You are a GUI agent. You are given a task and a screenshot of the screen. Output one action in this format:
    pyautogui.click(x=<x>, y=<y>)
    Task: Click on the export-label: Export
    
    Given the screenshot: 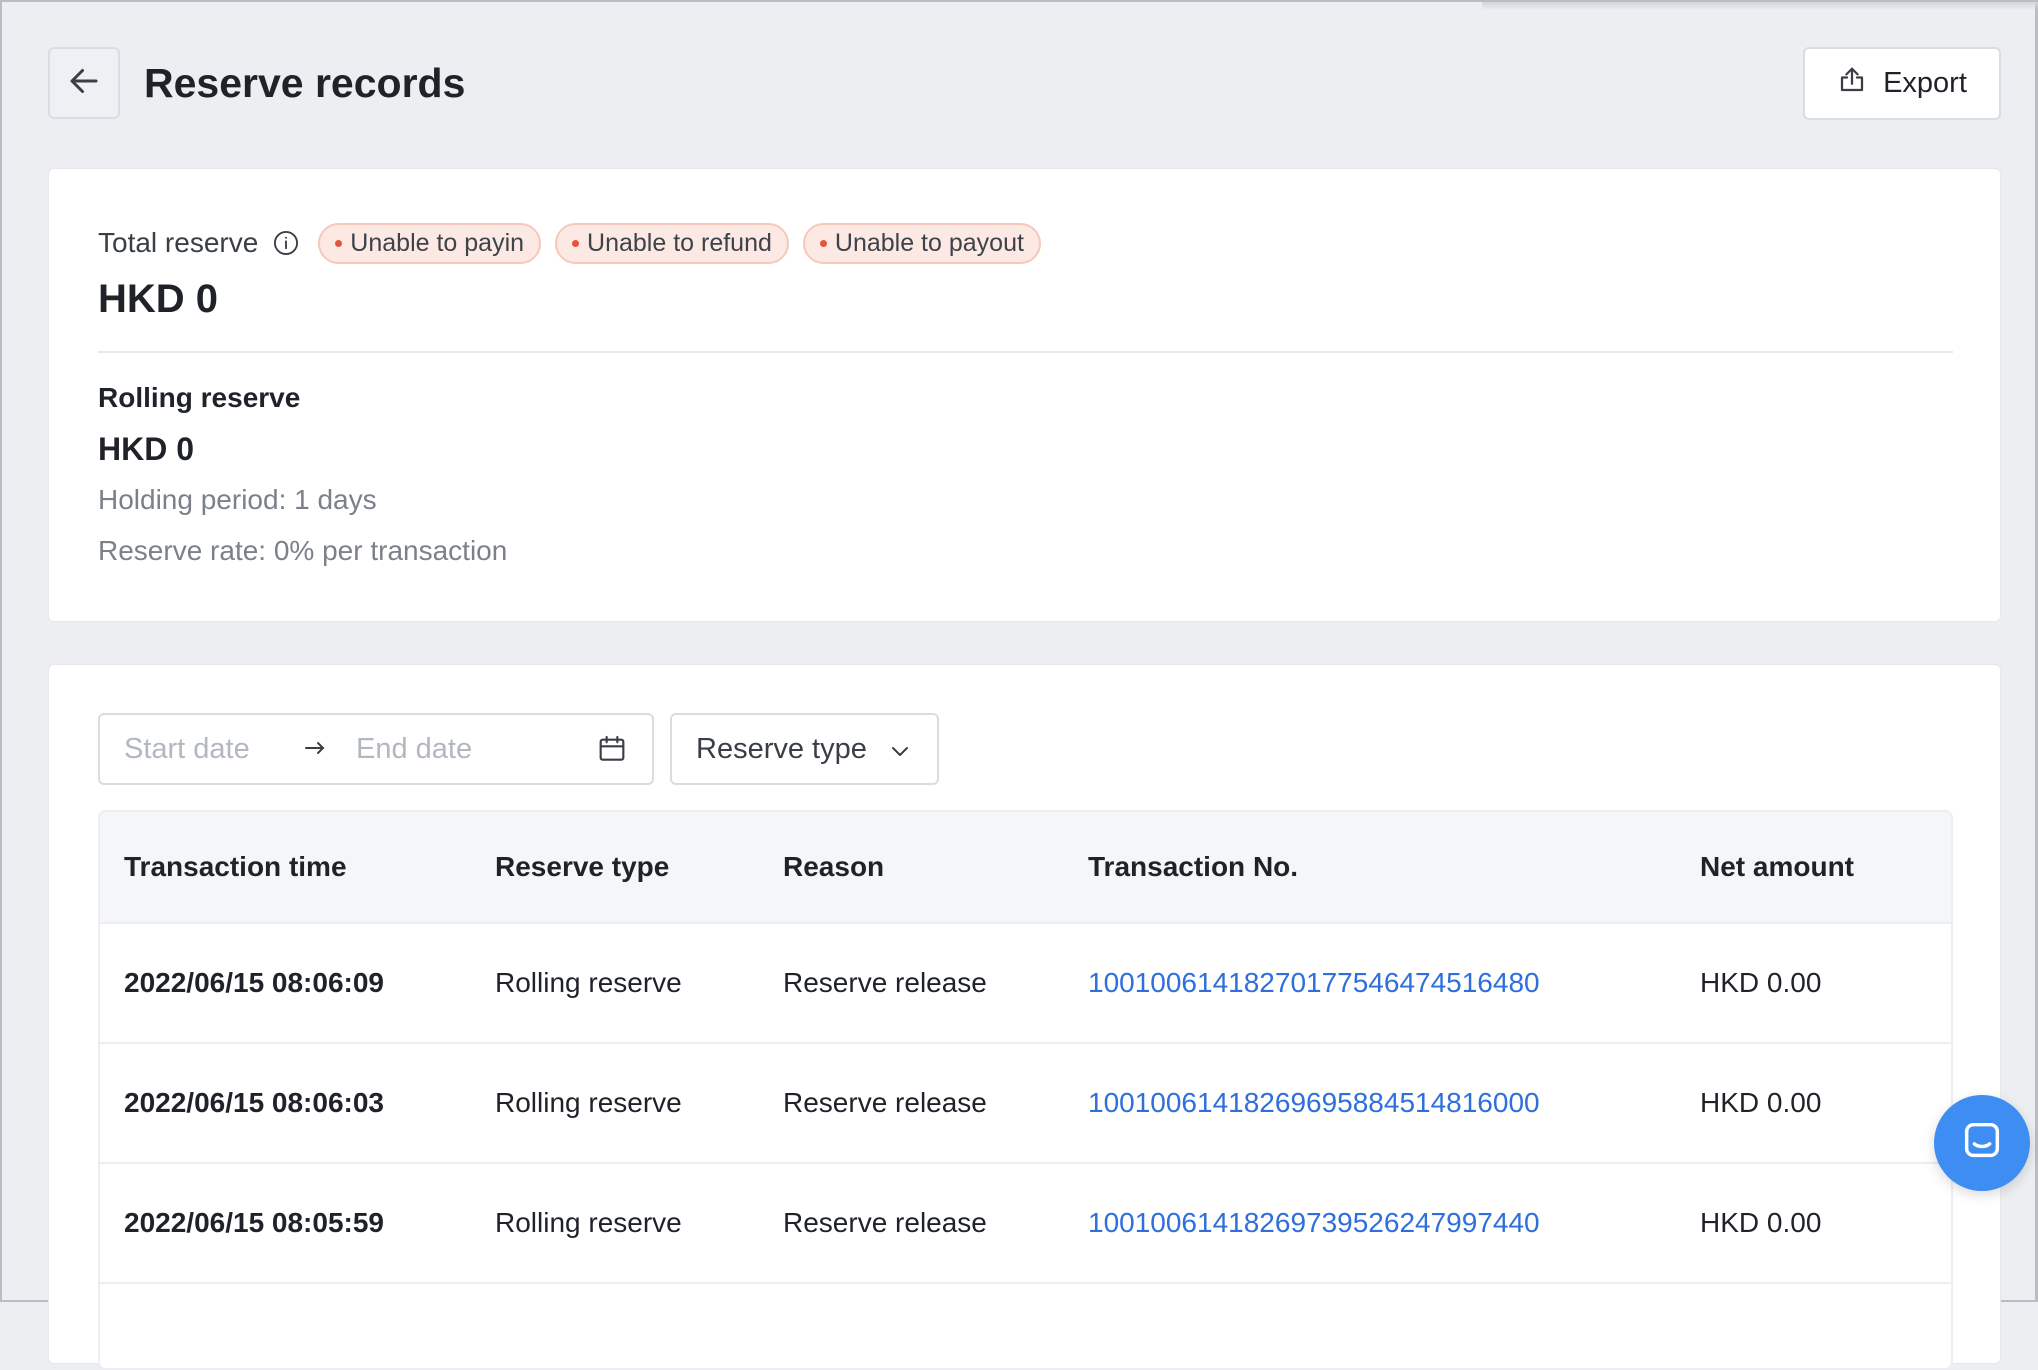 What is the action you would take?
    pyautogui.click(x=1925, y=83)
    